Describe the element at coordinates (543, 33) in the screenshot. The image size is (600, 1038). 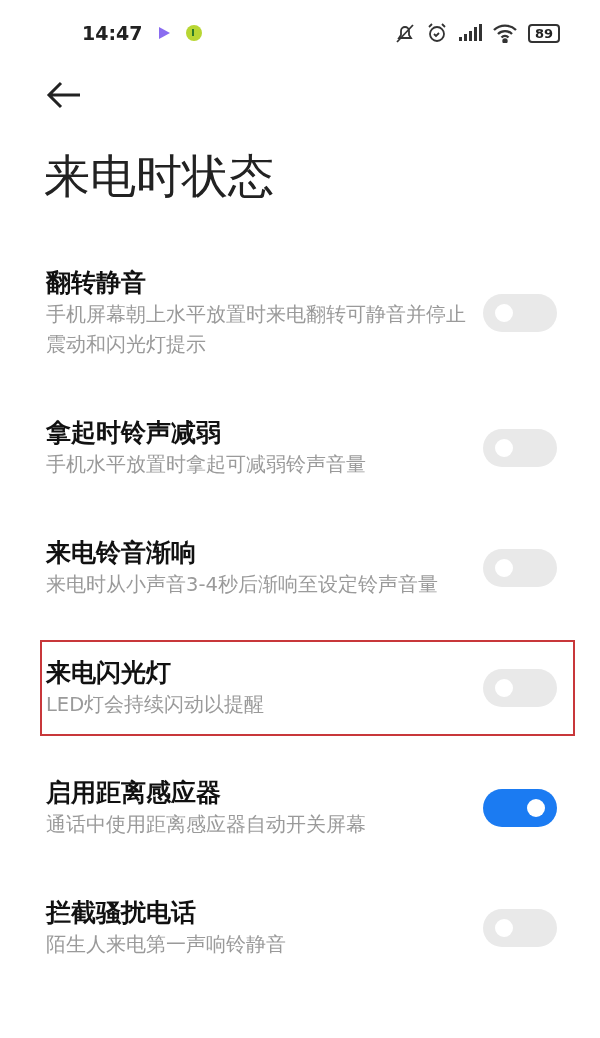
I see `battery-level: 89` at that location.